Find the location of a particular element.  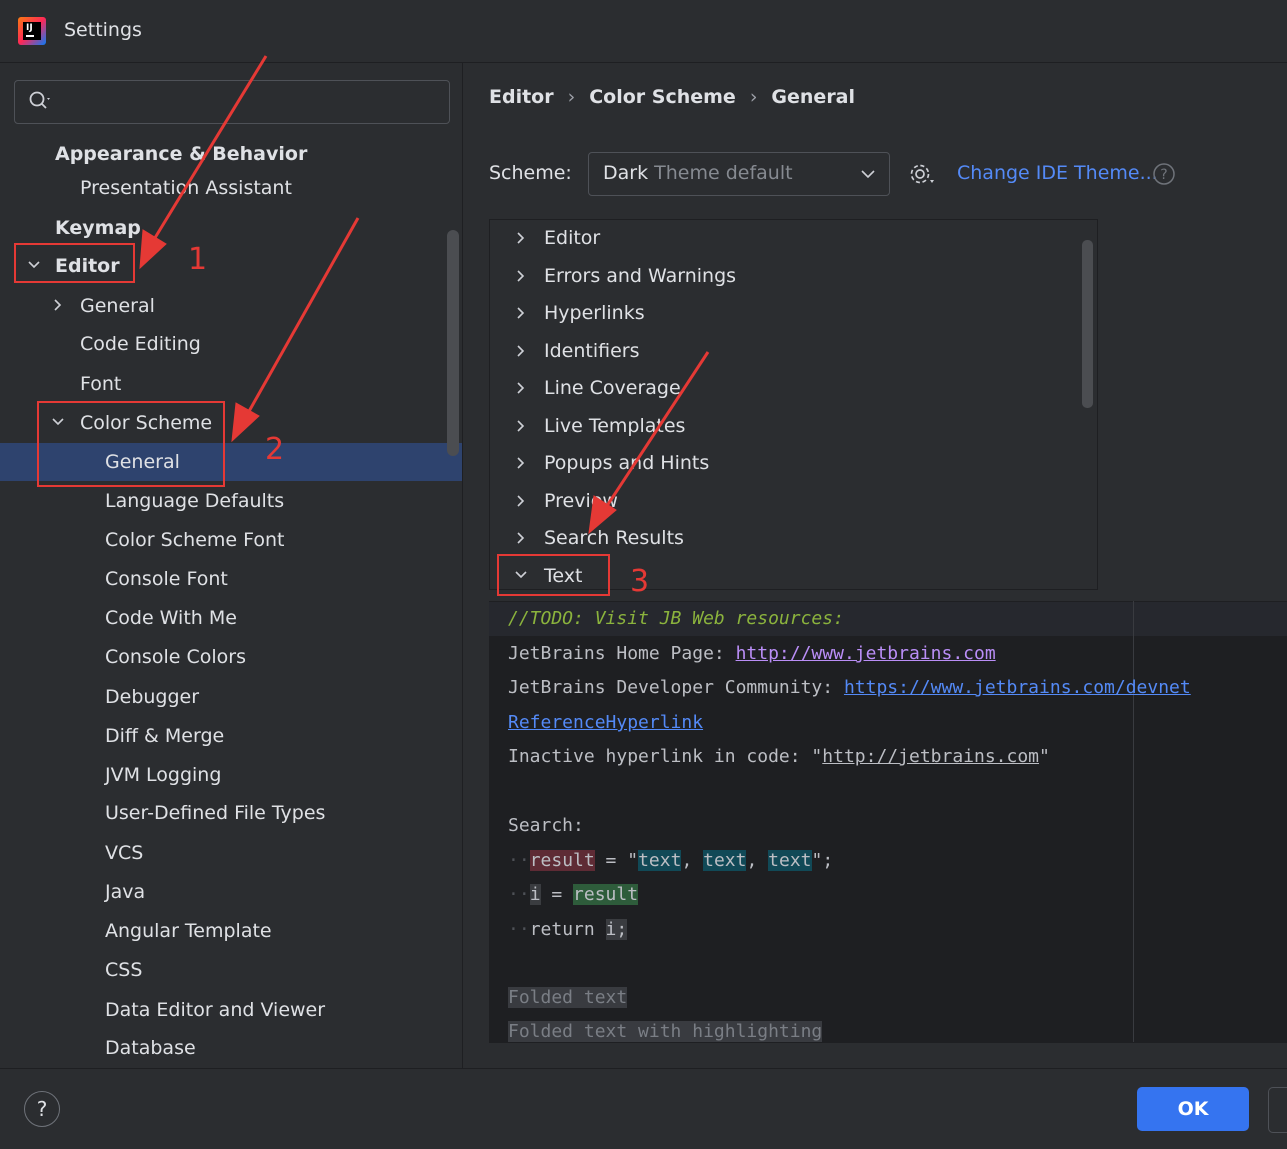

cancel-button is located at coordinates (1277, 1110).